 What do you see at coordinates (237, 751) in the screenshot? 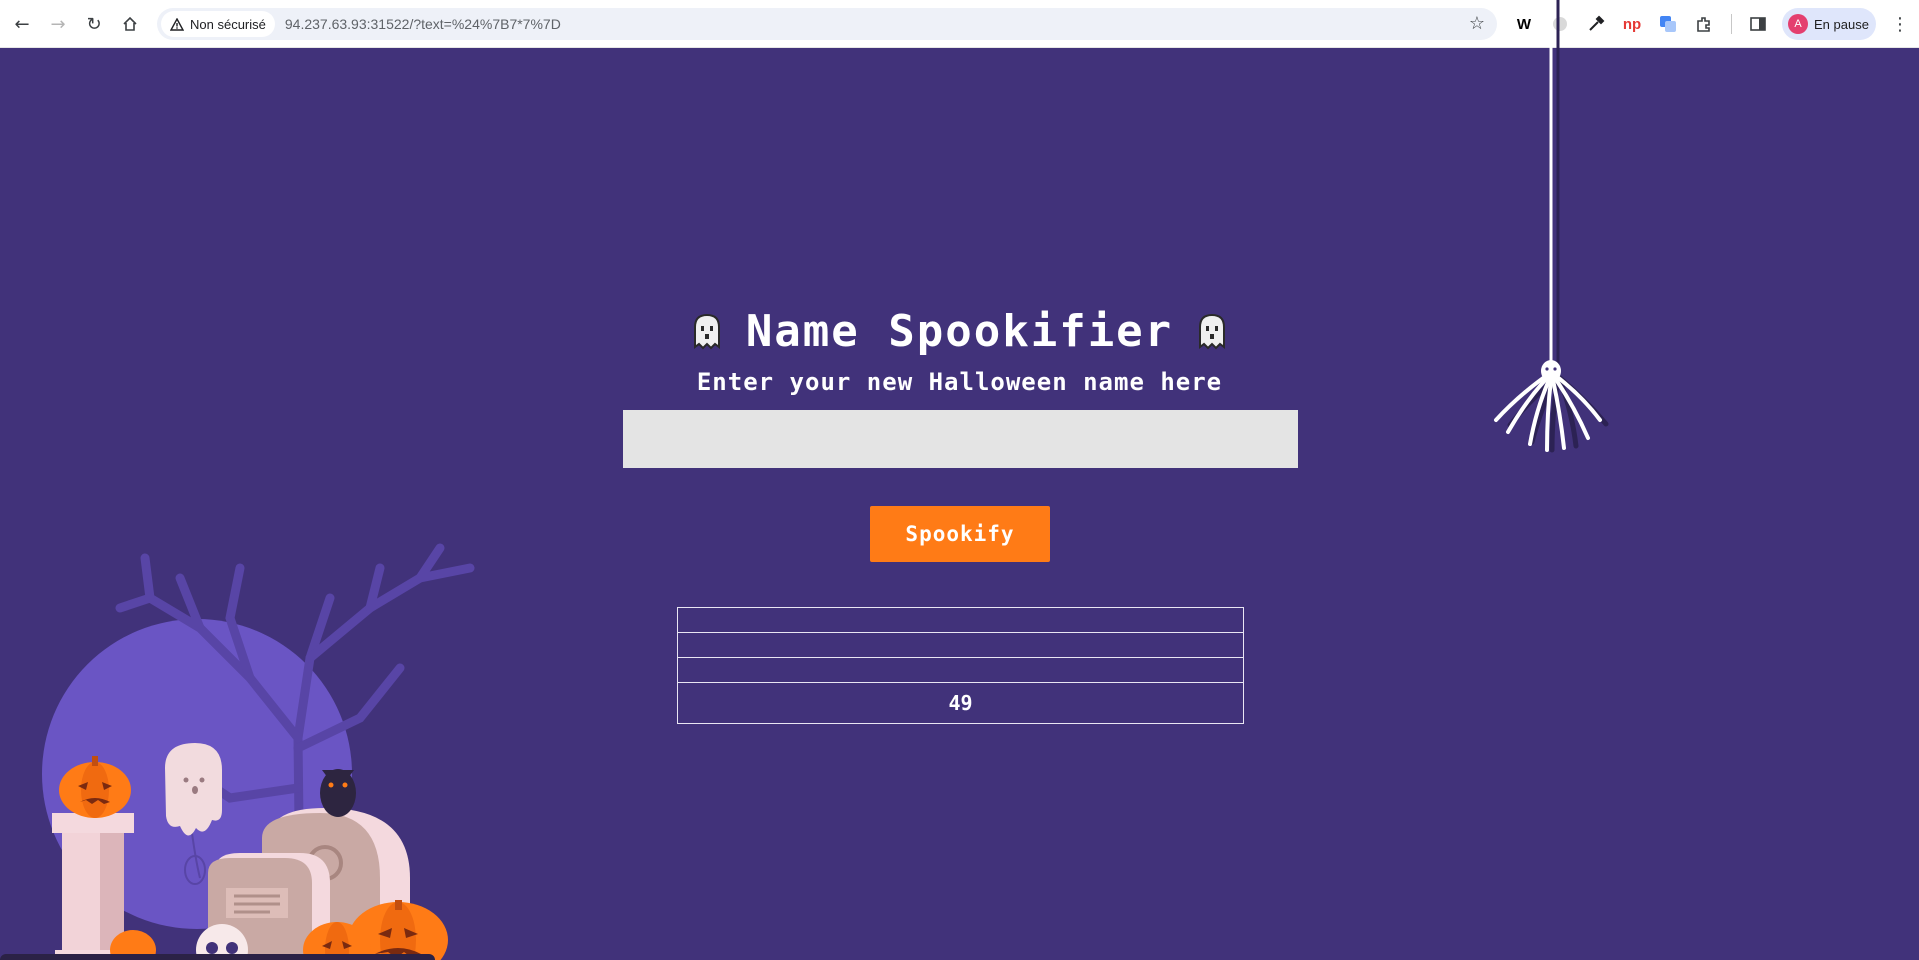
I see `graveyard-illustration` at bounding box center [237, 751].